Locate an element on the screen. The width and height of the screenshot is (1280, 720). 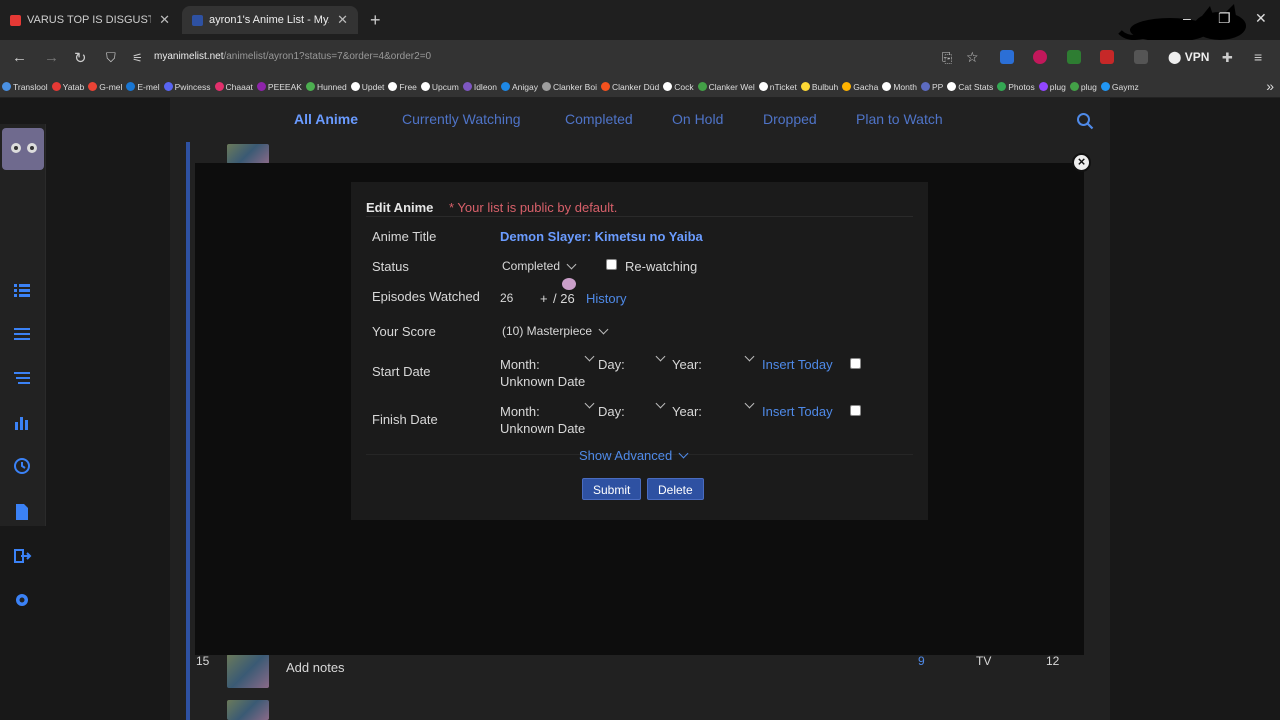
tab-on-hold: On Hold is located at coordinates (697, 119).